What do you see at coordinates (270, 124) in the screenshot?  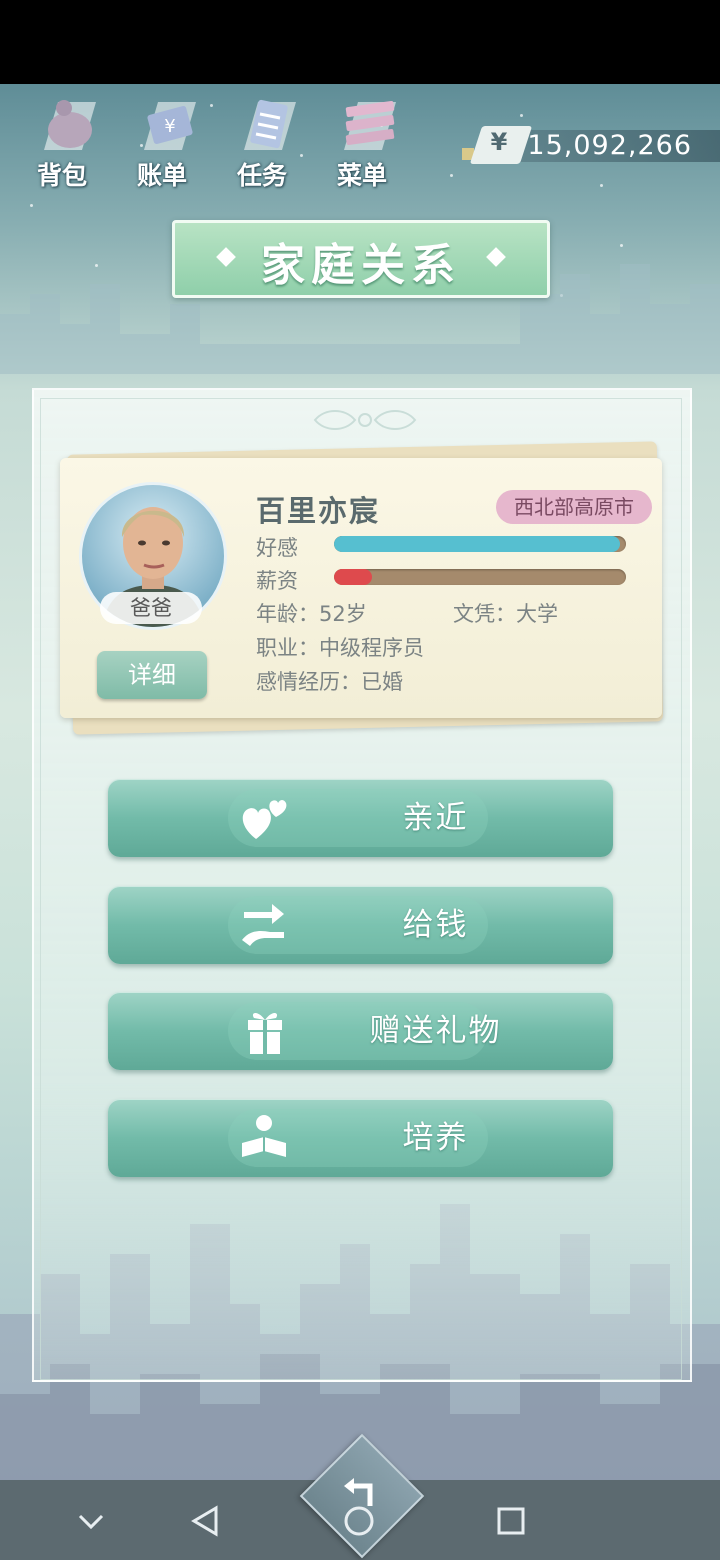 I see `task-icon` at bounding box center [270, 124].